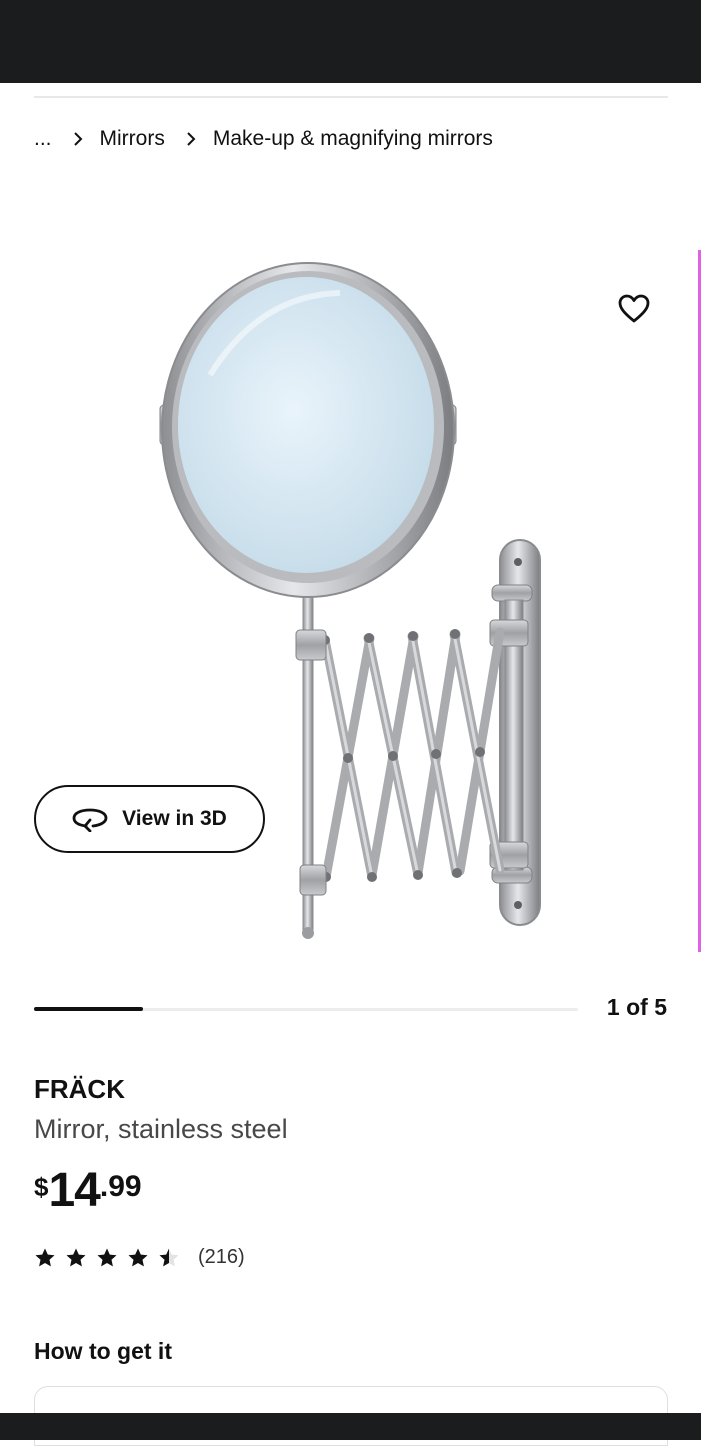 This screenshot has height=1446, width=701. Describe the element at coordinates (161, 1129) in the screenshot. I see `product-description: Mirror, stainless steel` at that location.